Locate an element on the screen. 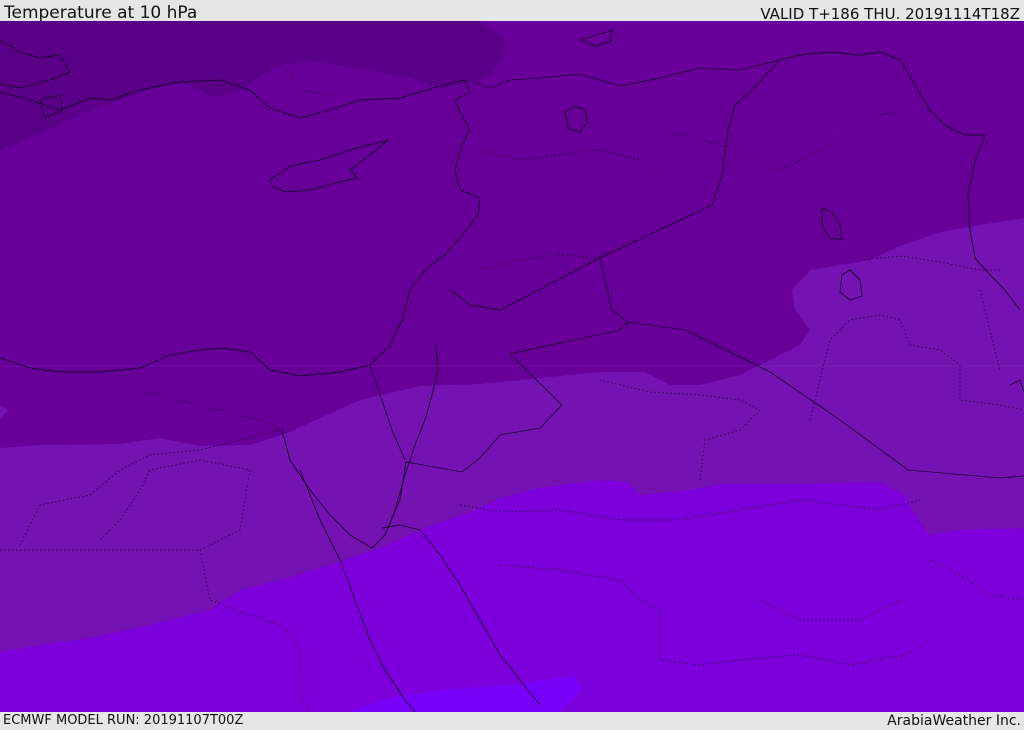  credit-label: ArabiaWeather Inc. is located at coordinates (954, 721).